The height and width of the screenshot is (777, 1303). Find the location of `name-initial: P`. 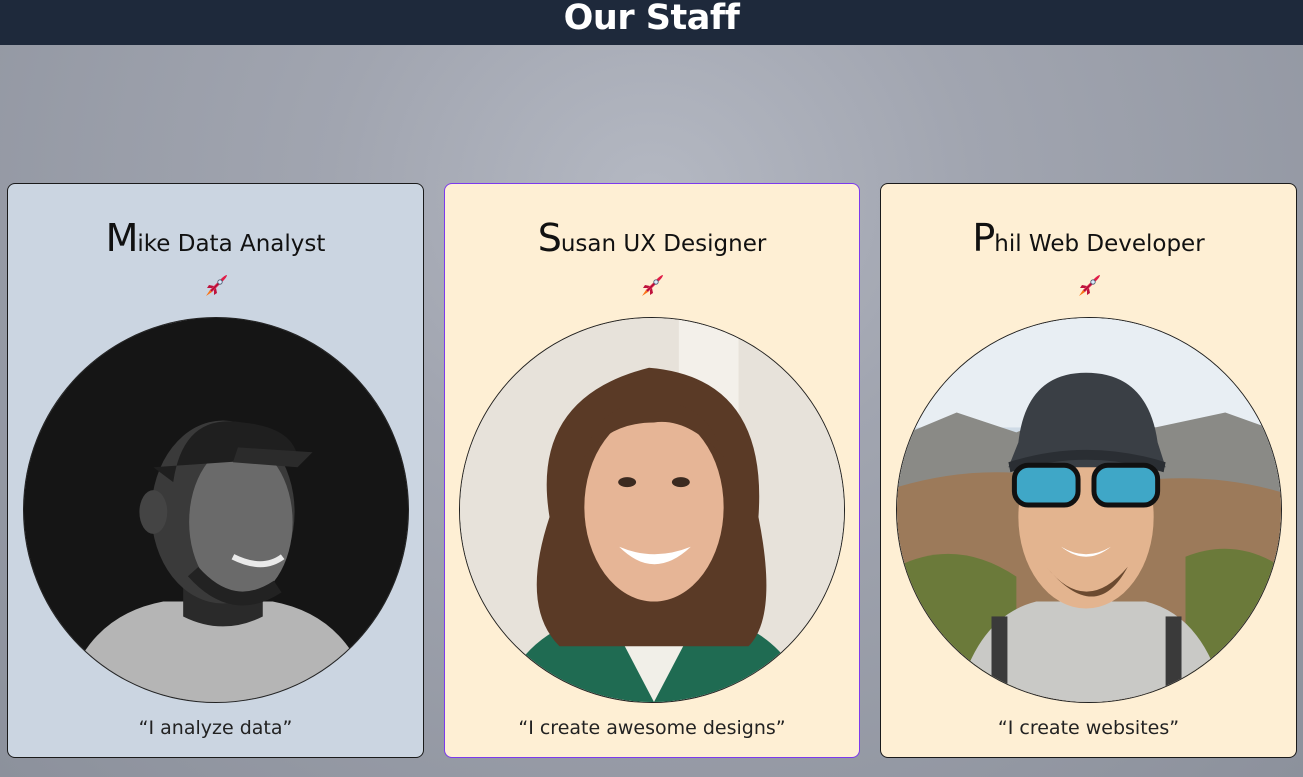

name-initial: P is located at coordinates (983, 238).